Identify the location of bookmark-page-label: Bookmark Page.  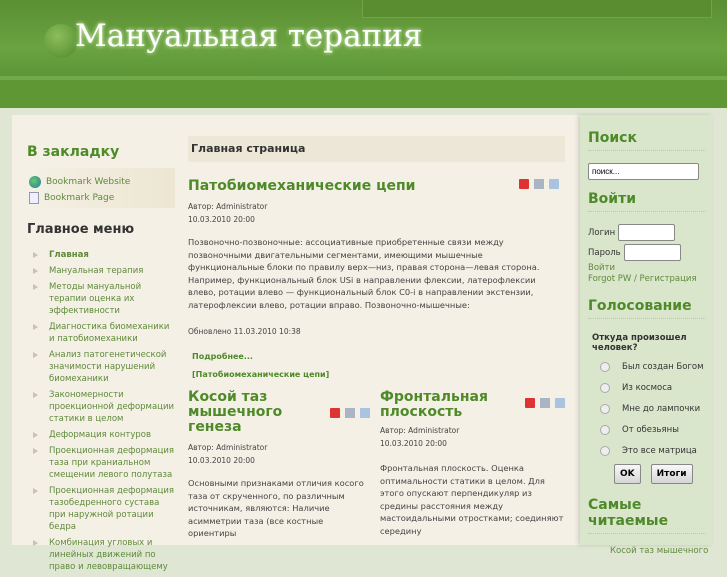
(79, 198).